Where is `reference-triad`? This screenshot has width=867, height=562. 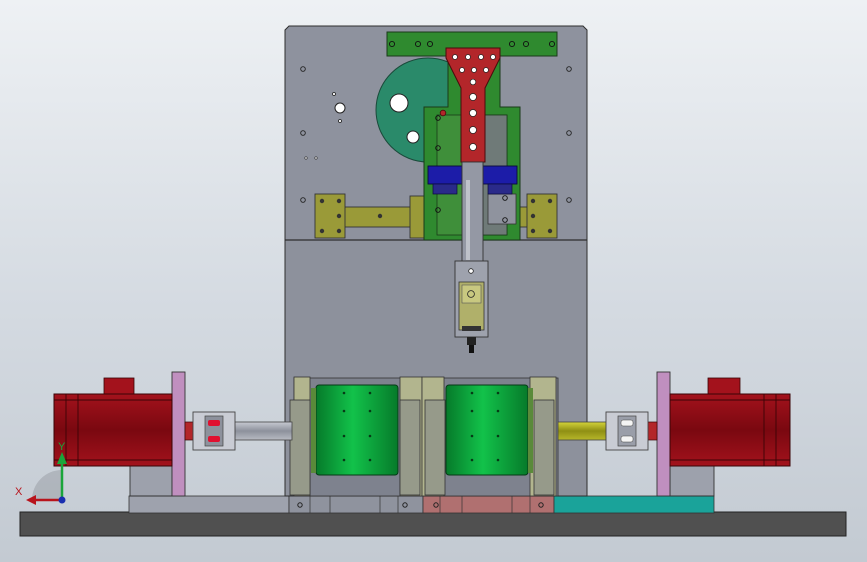
reference-triad is located at coordinates (46, 478).